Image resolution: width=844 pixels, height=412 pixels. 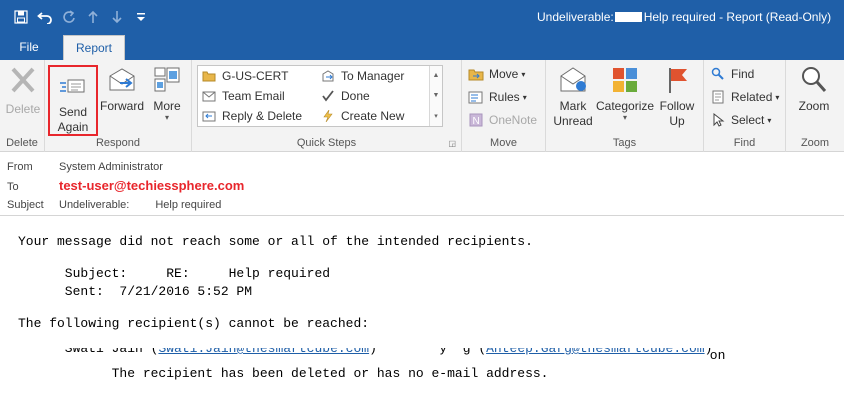 I want to click on quick-step-label: Reply & Delete, so click(x=262, y=116).